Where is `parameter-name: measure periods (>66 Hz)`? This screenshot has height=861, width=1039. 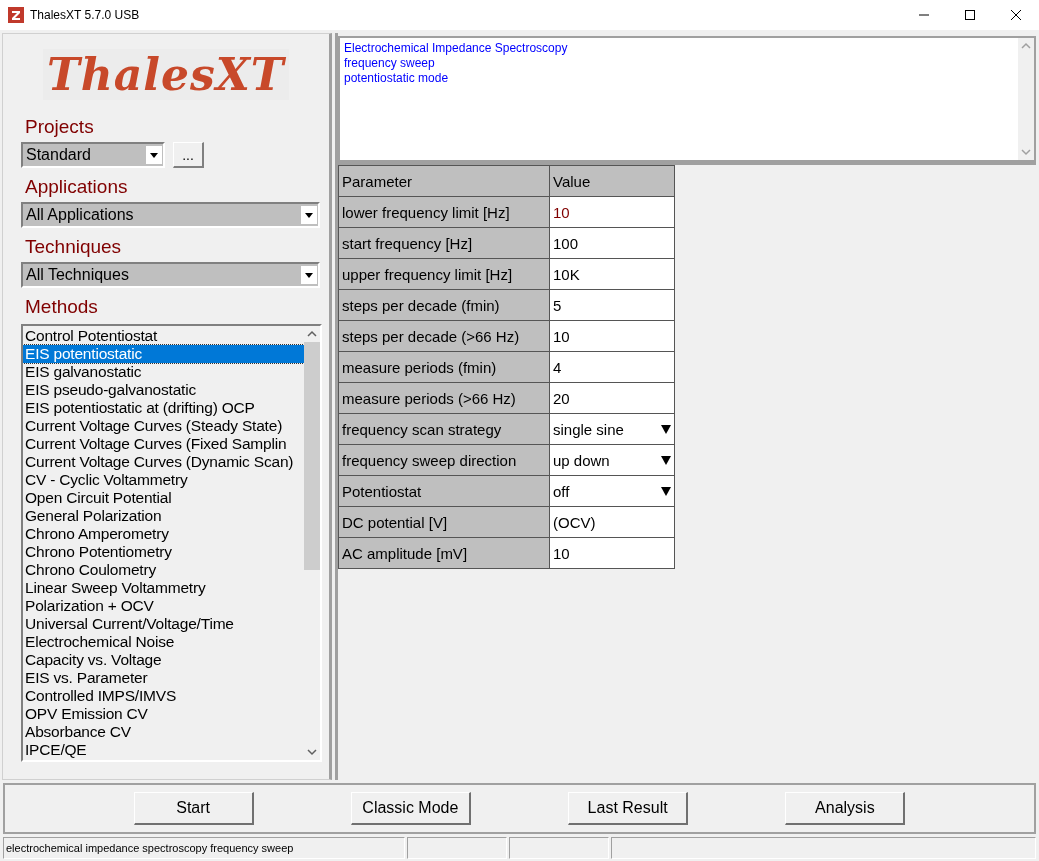
parameter-name: measure periods (>66 Hz) is located at coordinates (444, 398).